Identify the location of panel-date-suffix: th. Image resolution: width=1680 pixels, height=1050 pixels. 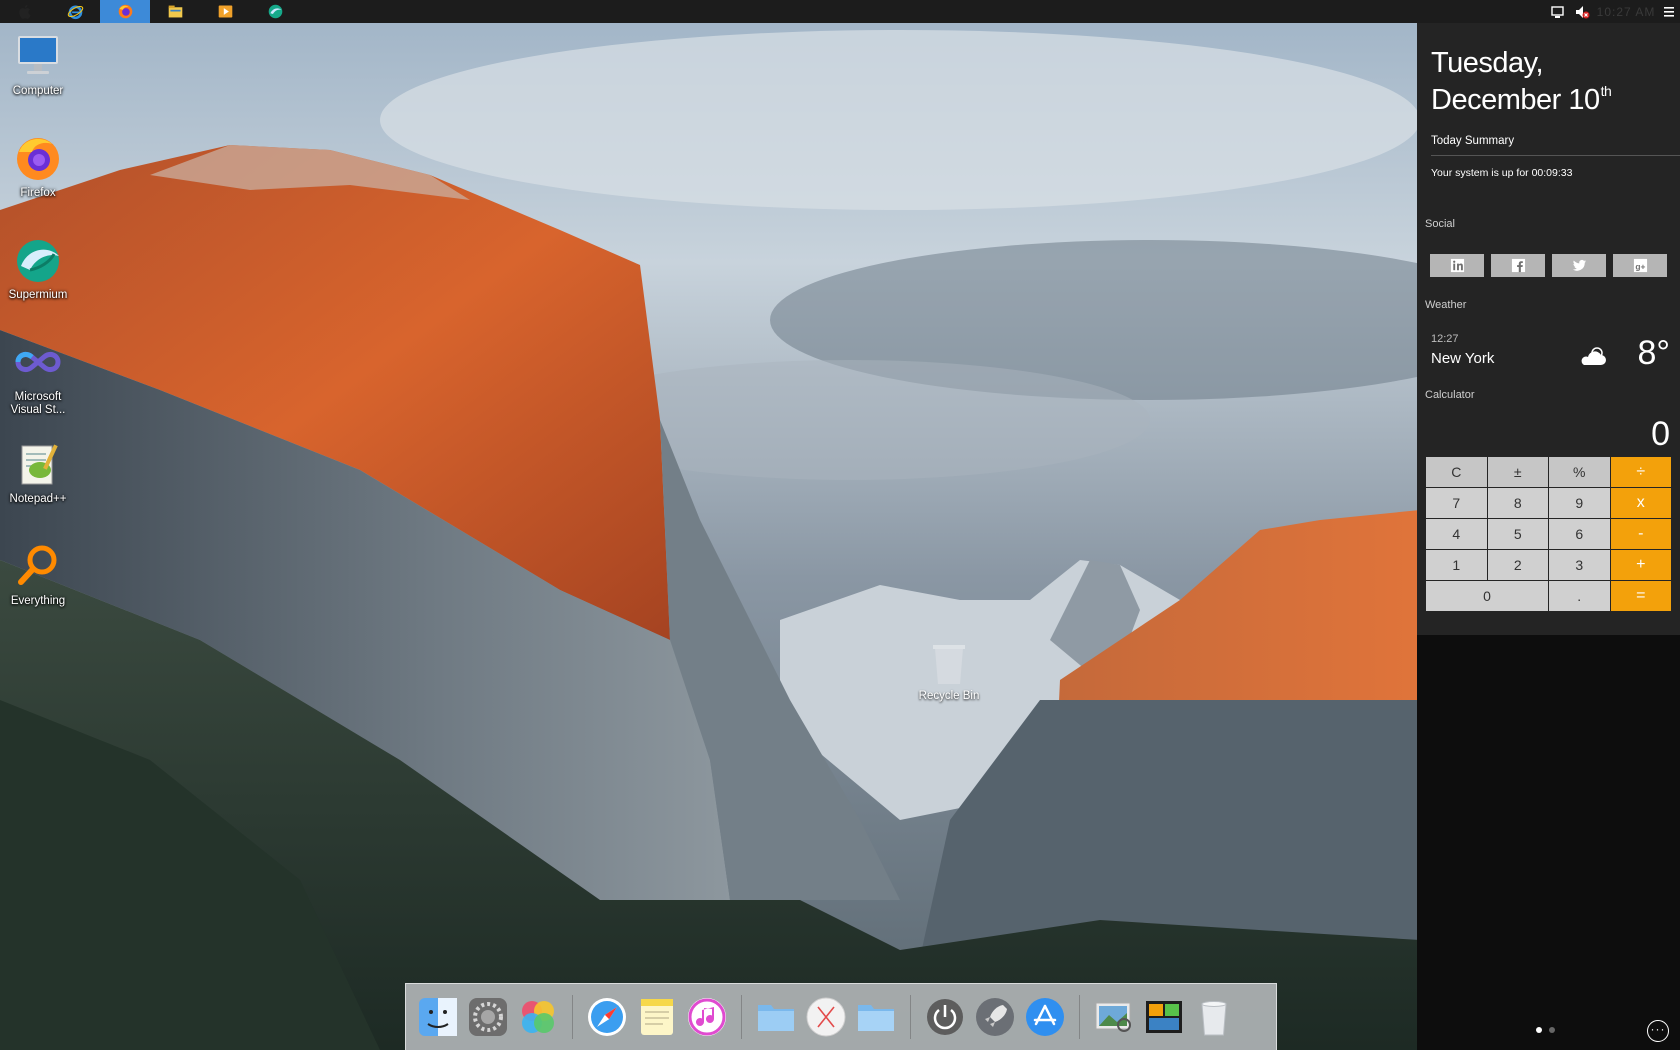
(1606, 91).